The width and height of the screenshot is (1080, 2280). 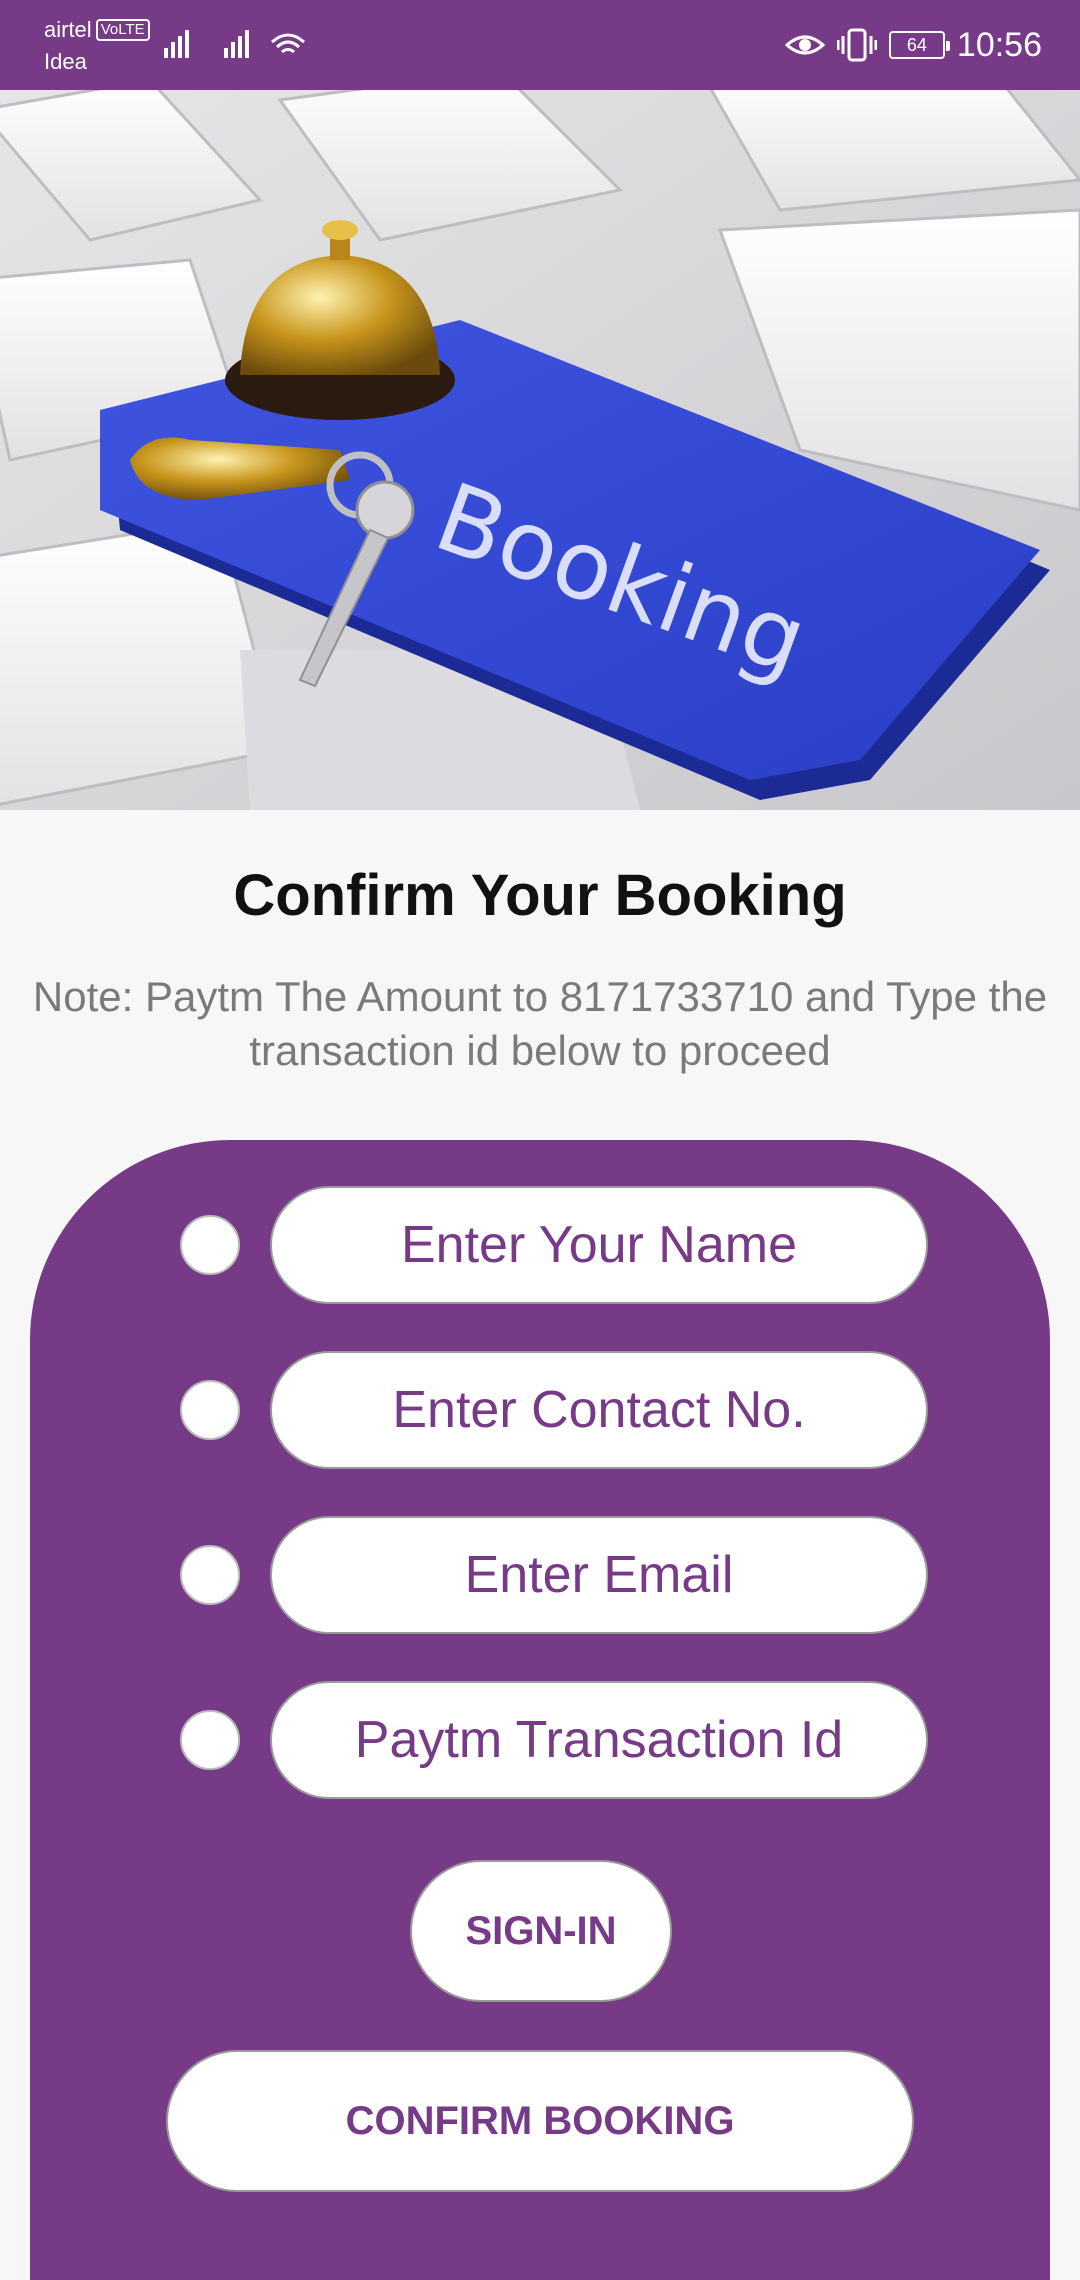 I want to click on sign-in-button: SIGN-IN, so click(x=541, y=1931).